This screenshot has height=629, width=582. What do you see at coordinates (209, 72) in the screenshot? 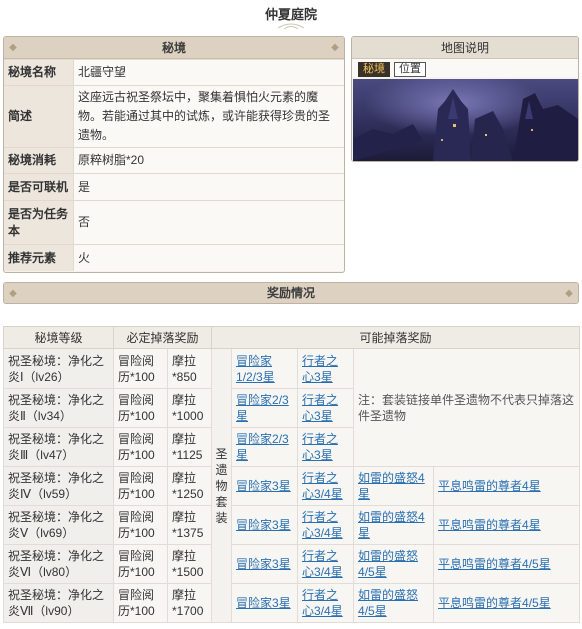
I see `info-value: 北疆守望` at bounding box center [209, 72].